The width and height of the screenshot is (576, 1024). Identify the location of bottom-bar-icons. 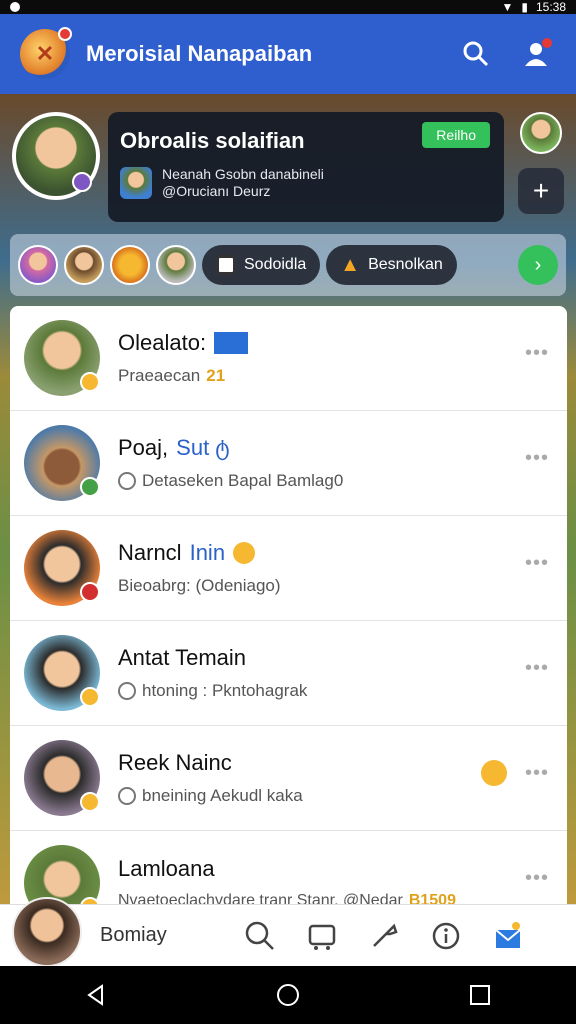
(384, 936).